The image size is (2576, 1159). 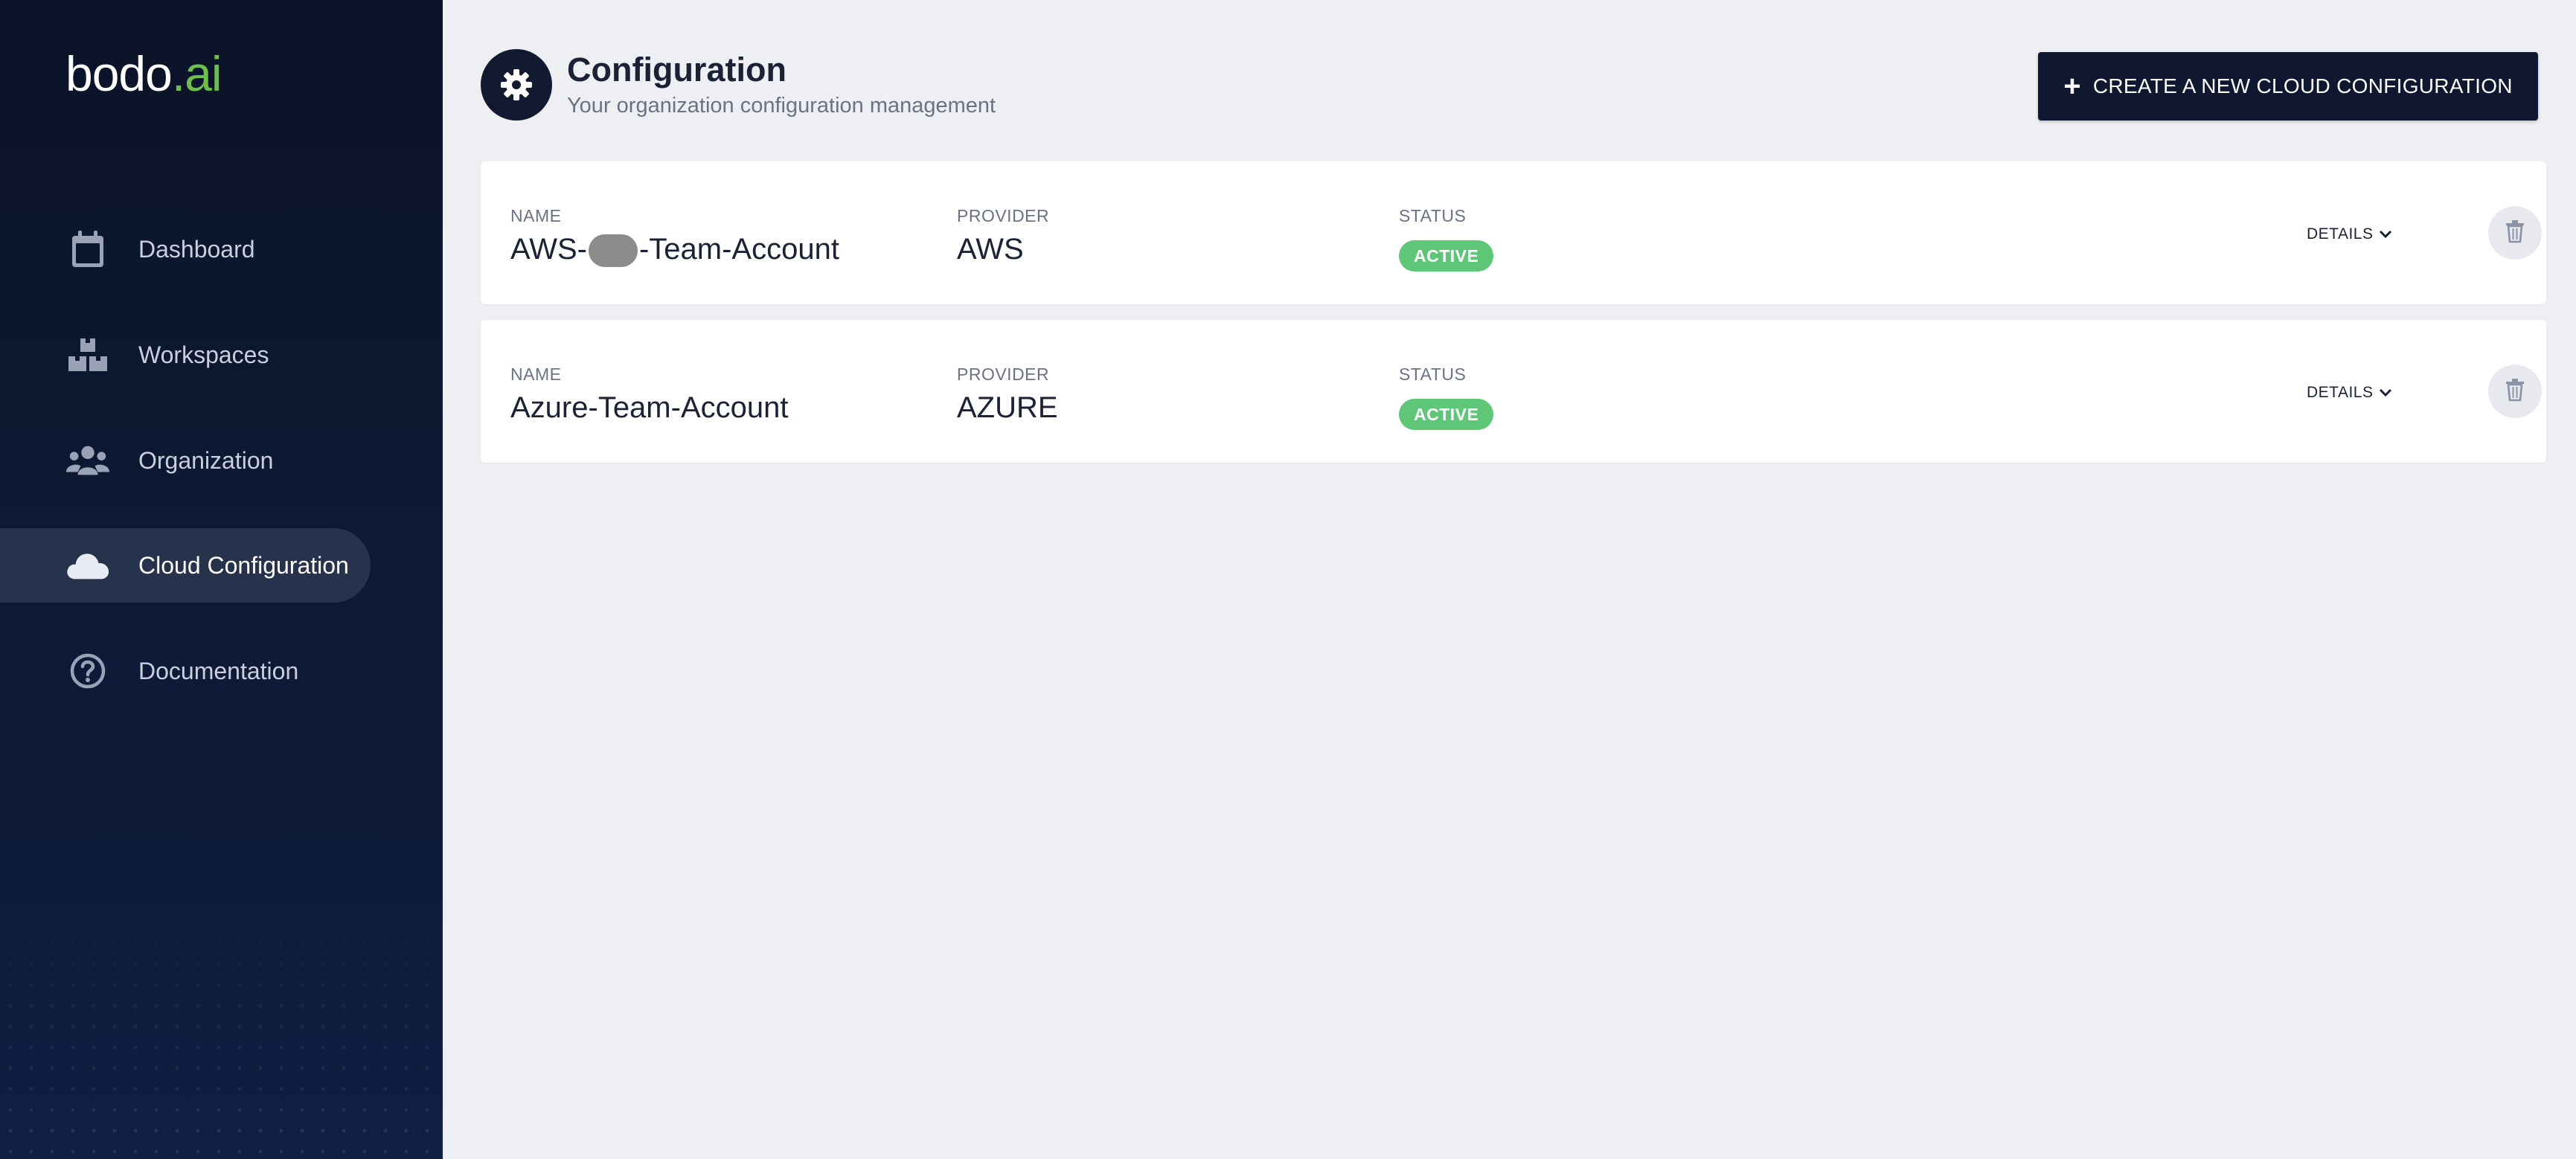 What do you see at coordinates (218, 670) in the screenshot?
I see `sidebar-item-label: Documentation` at bounding box center [218, 670].